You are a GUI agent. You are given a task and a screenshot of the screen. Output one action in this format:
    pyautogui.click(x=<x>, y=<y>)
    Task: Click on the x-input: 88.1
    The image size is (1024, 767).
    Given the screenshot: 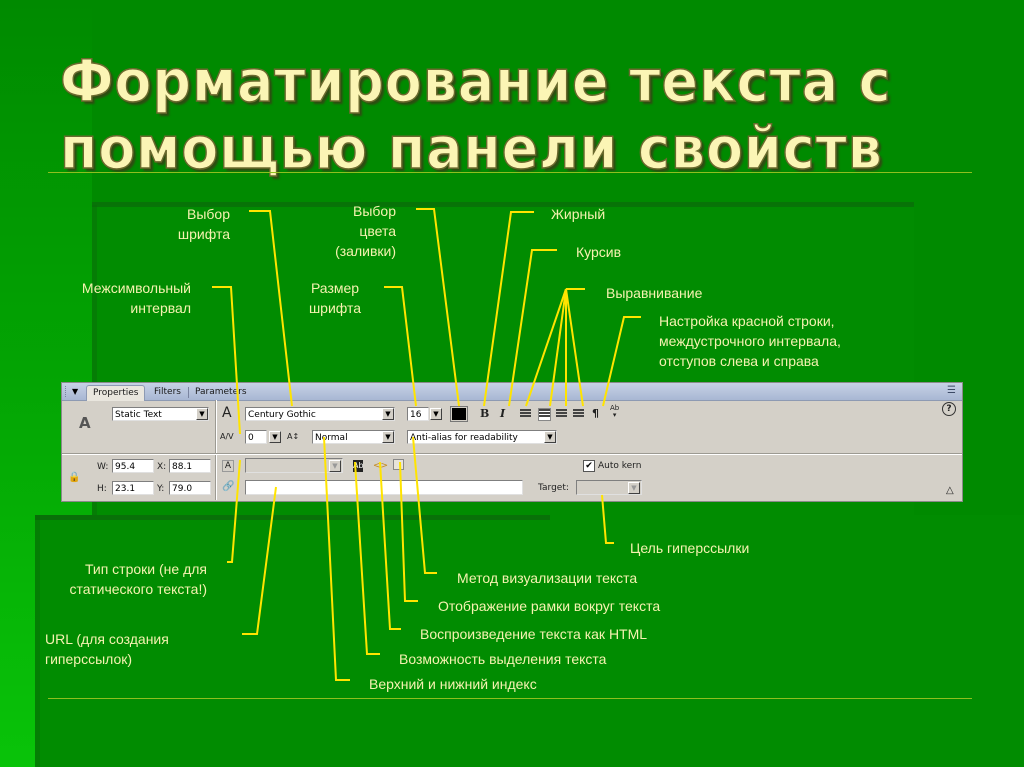 What is the action you would take?
    pyautogui.click(x=190, y=466)
    